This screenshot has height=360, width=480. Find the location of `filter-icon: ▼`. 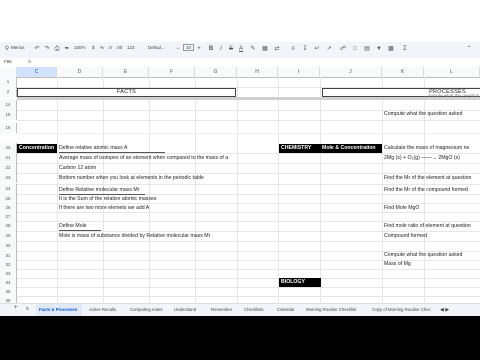

filter-icon: ▼ is located at coordinates (379, 49).